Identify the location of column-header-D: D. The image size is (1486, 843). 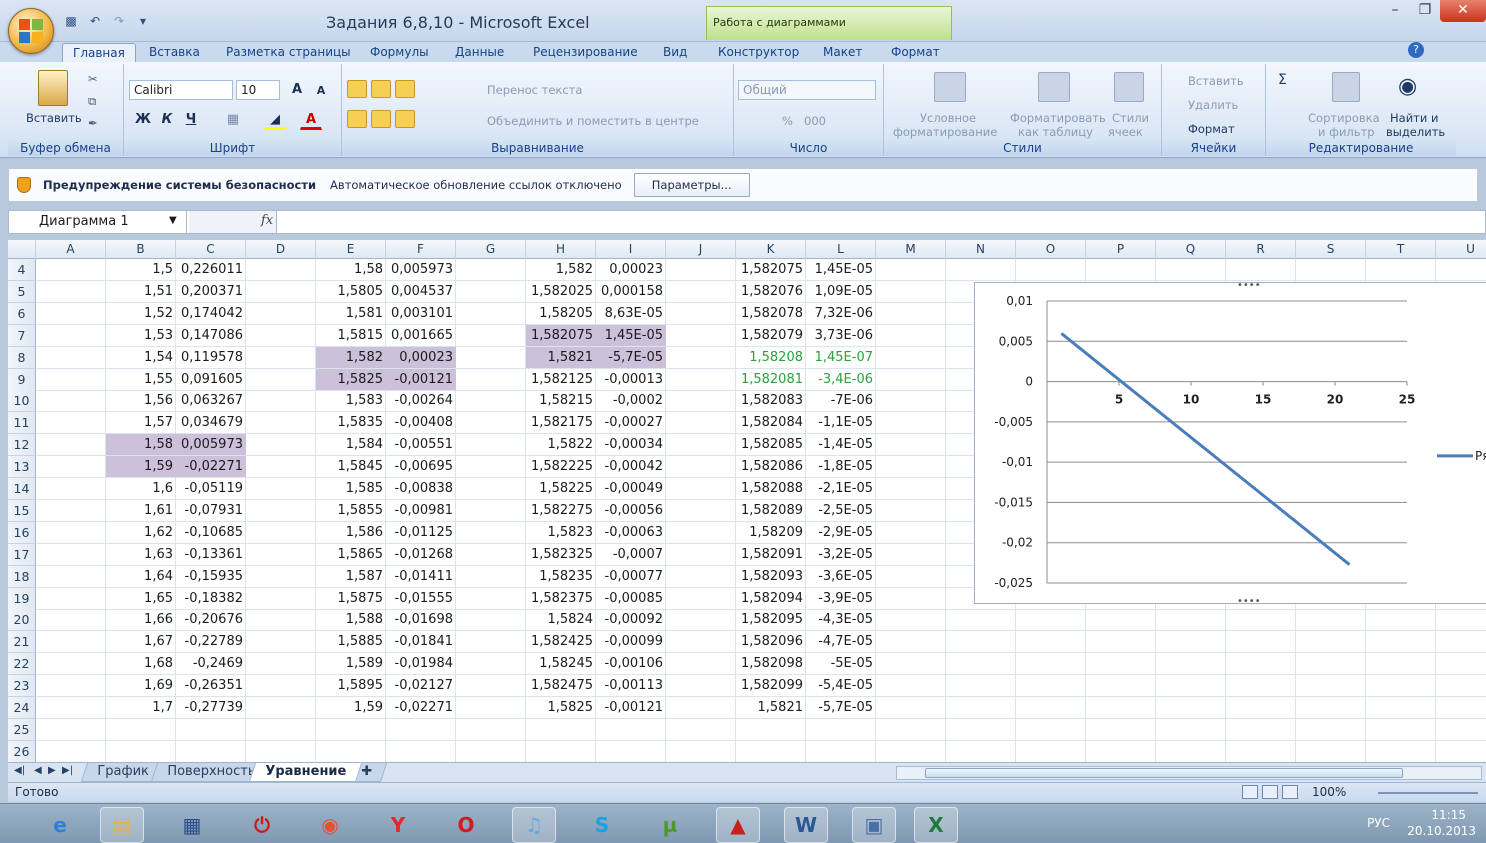
(281, 249).